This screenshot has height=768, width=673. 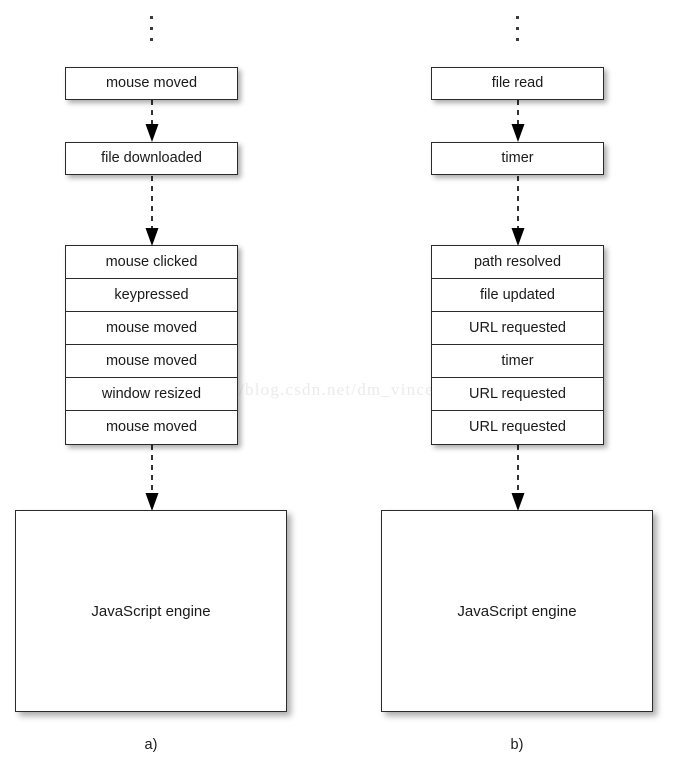 I want to click on event-box-label: timer, so click(x=517, y=158).